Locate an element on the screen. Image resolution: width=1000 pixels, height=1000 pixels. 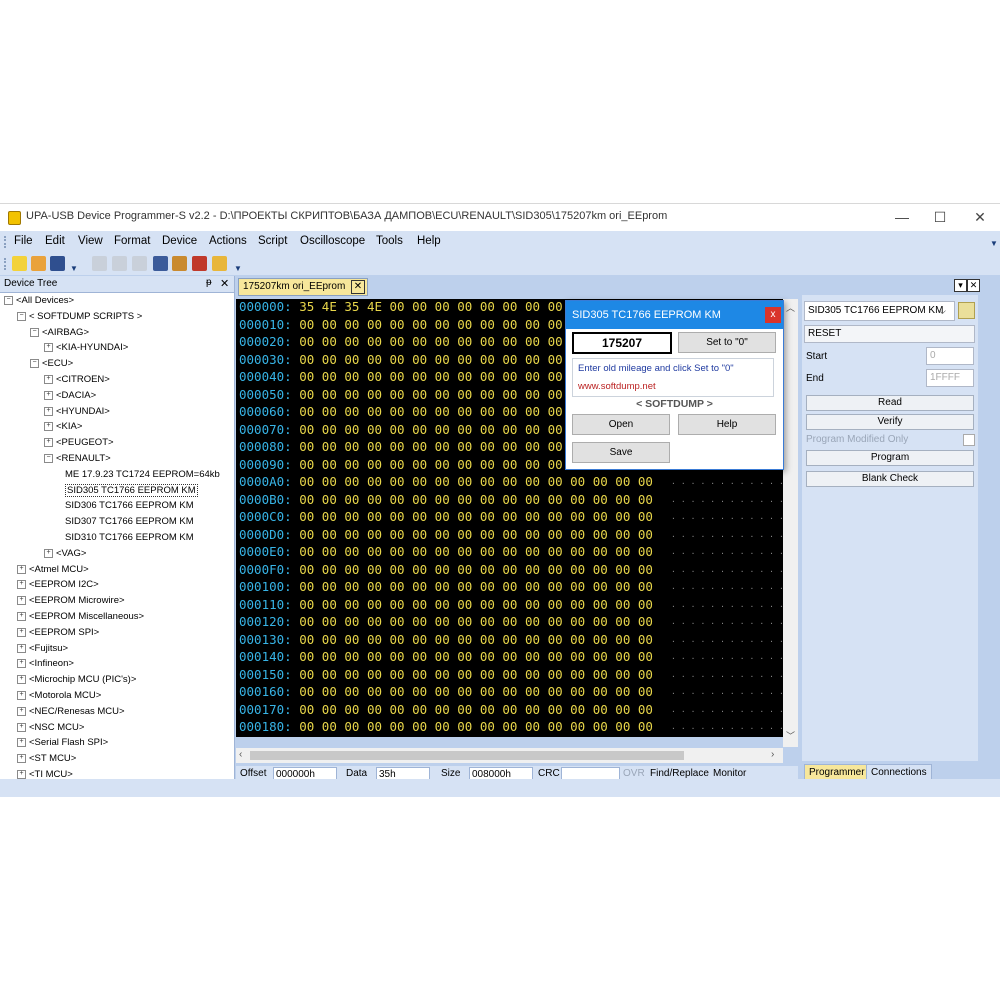
tree-node: SID307 TC1766 EEPROM KM is located at coordinates (129, 521).